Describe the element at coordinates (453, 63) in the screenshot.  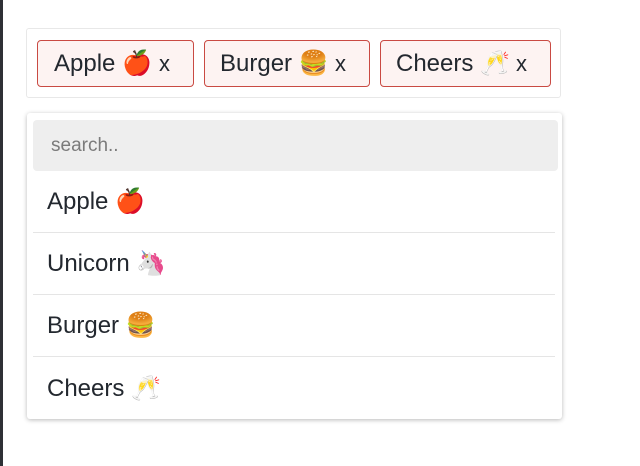
I see `tag-label: Cheers 🥂` at that location.